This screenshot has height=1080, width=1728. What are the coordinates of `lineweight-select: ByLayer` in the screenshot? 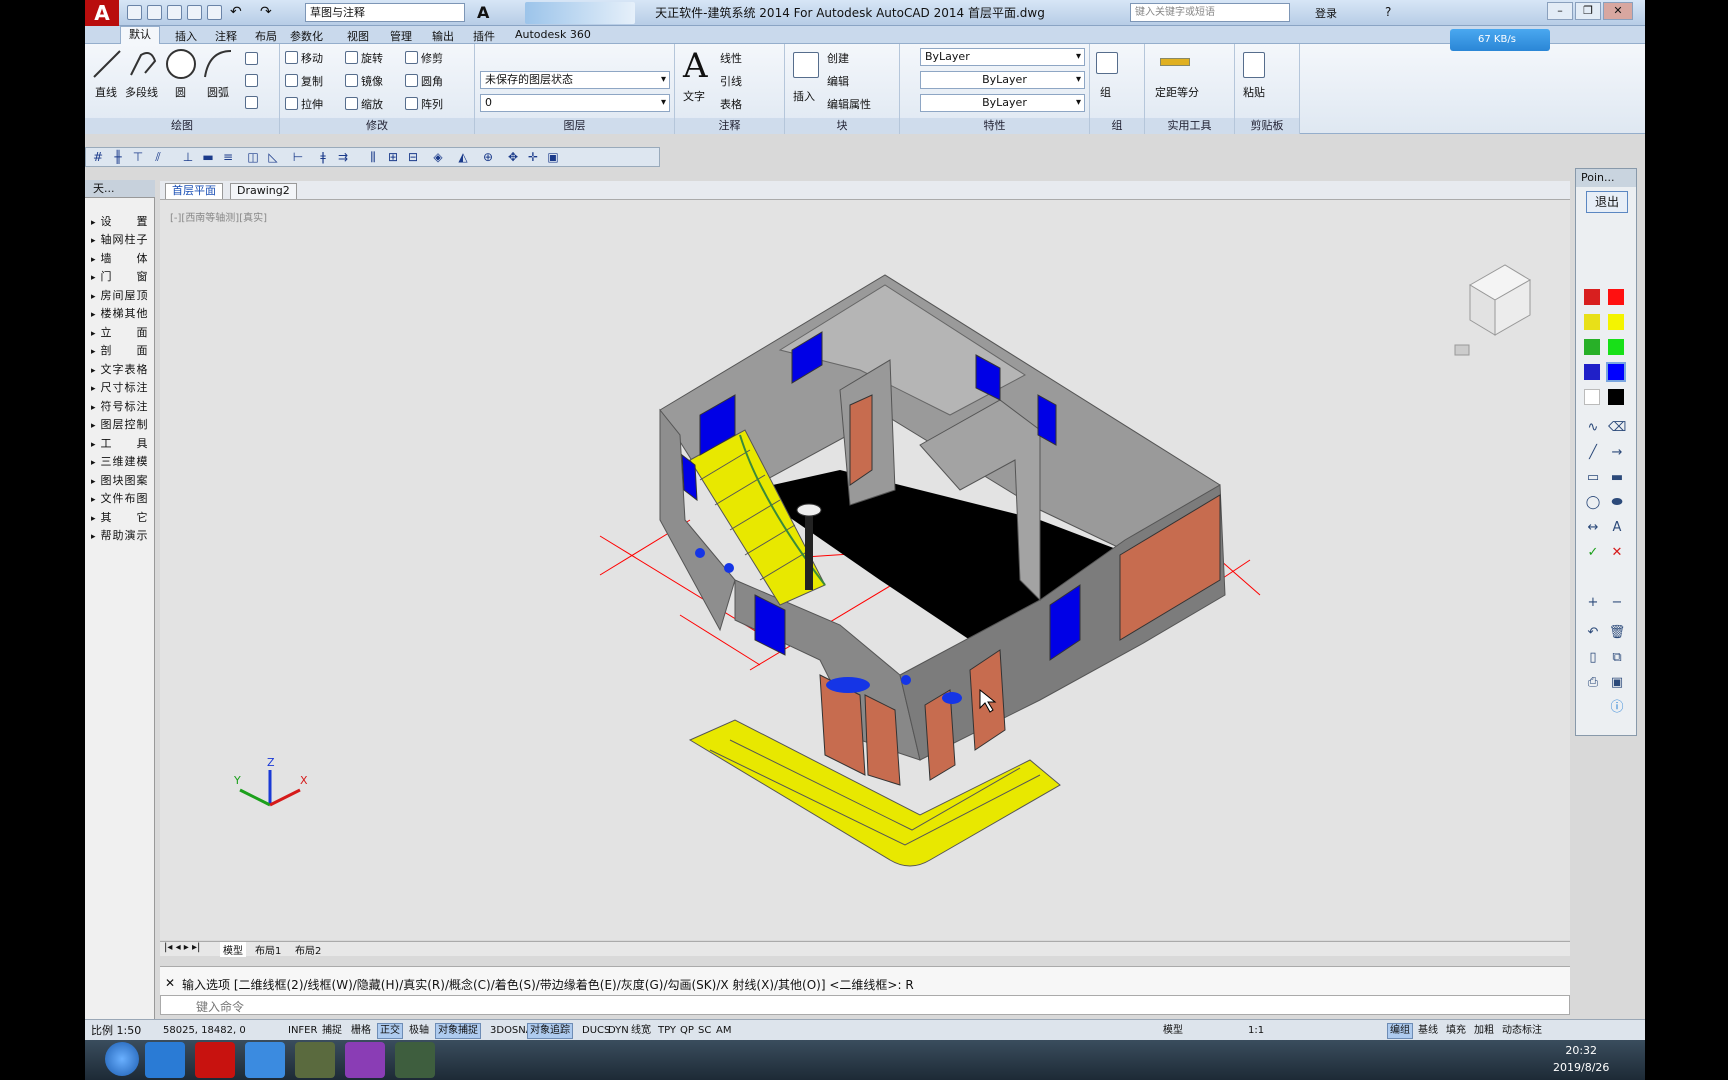 It's located at (1002, 103).